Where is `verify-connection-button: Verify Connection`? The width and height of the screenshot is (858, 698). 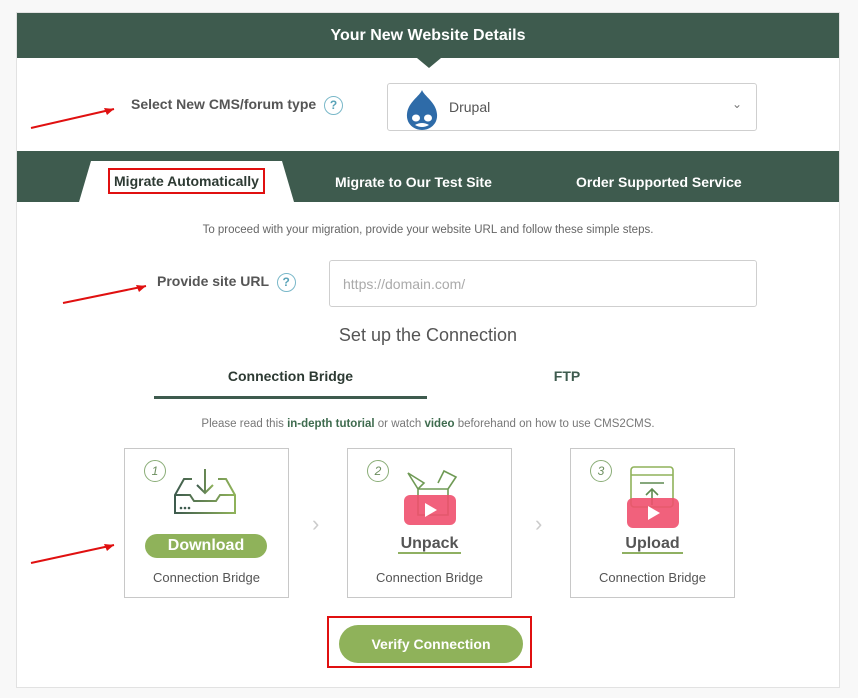
verify-connection-button: Verify Connection is located at coordinates (431, 644).